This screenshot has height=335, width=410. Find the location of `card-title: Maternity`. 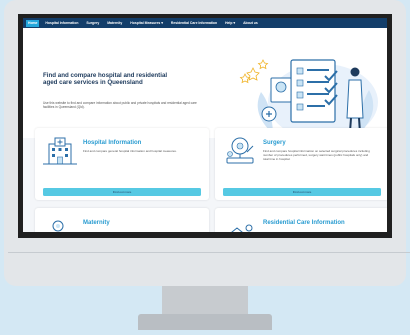

card-title: Maternity is located at coordinates (96, 223).